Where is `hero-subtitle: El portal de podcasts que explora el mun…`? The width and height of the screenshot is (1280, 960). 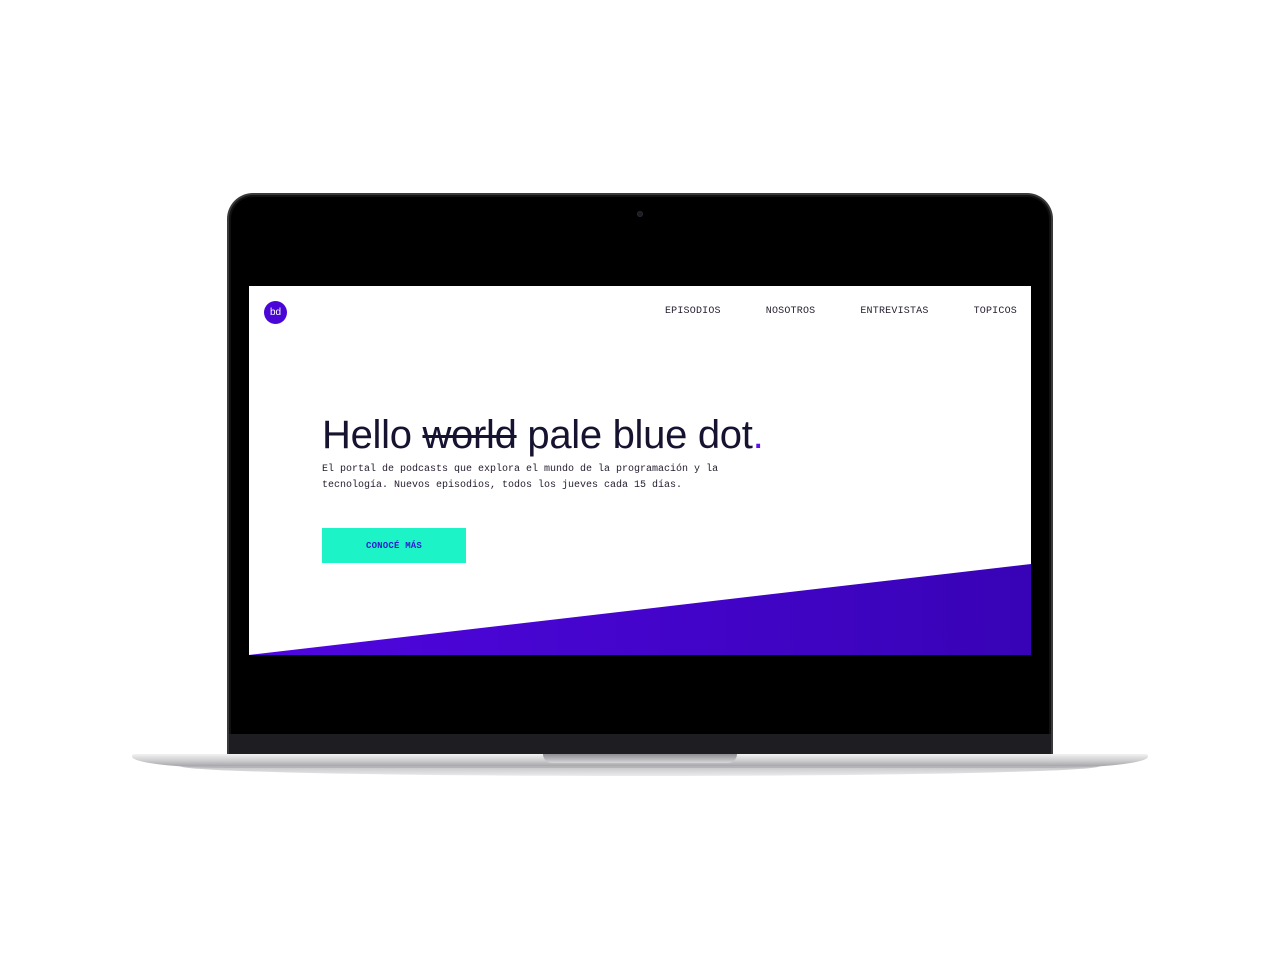
hero-subtitle: El portal de podcasts que explora el mun… is located at coordinates (520, 477).